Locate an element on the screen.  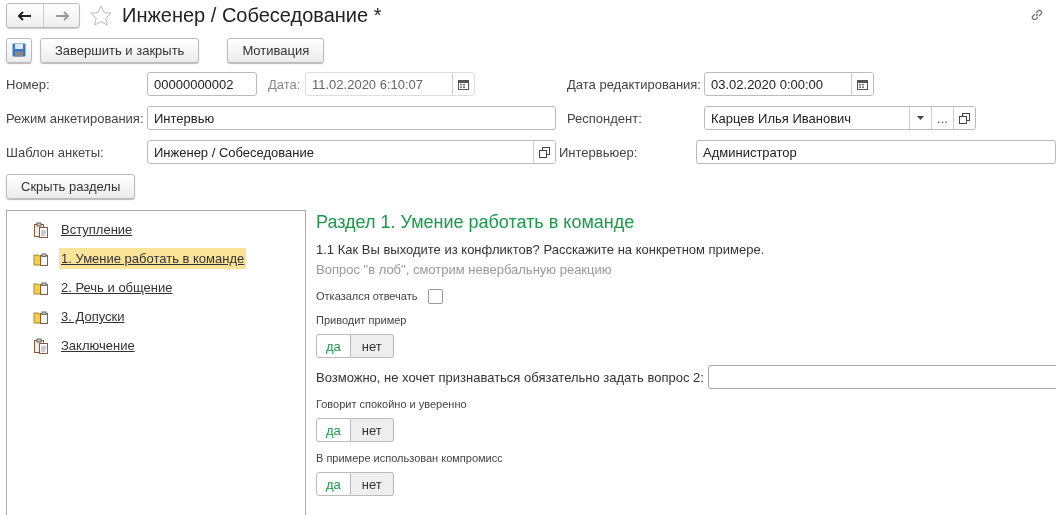
input-label: Возможно, не хочет признаваться обязательно задать вопрос 2: is located at coordinates (510, 377).